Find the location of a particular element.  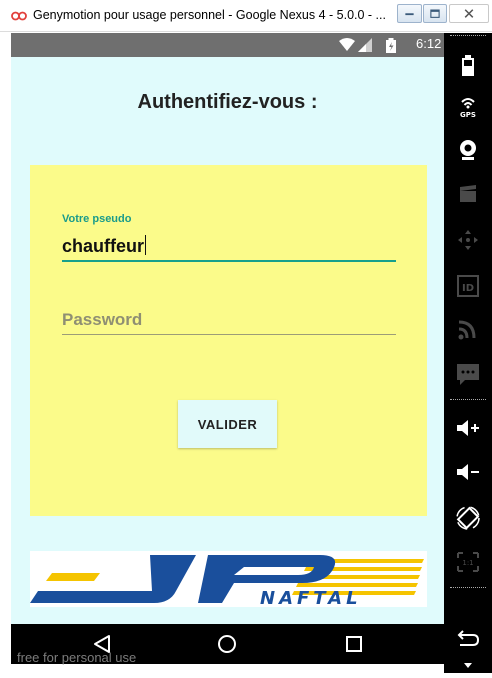

minimize-icon is located at coordinates (409, 14).